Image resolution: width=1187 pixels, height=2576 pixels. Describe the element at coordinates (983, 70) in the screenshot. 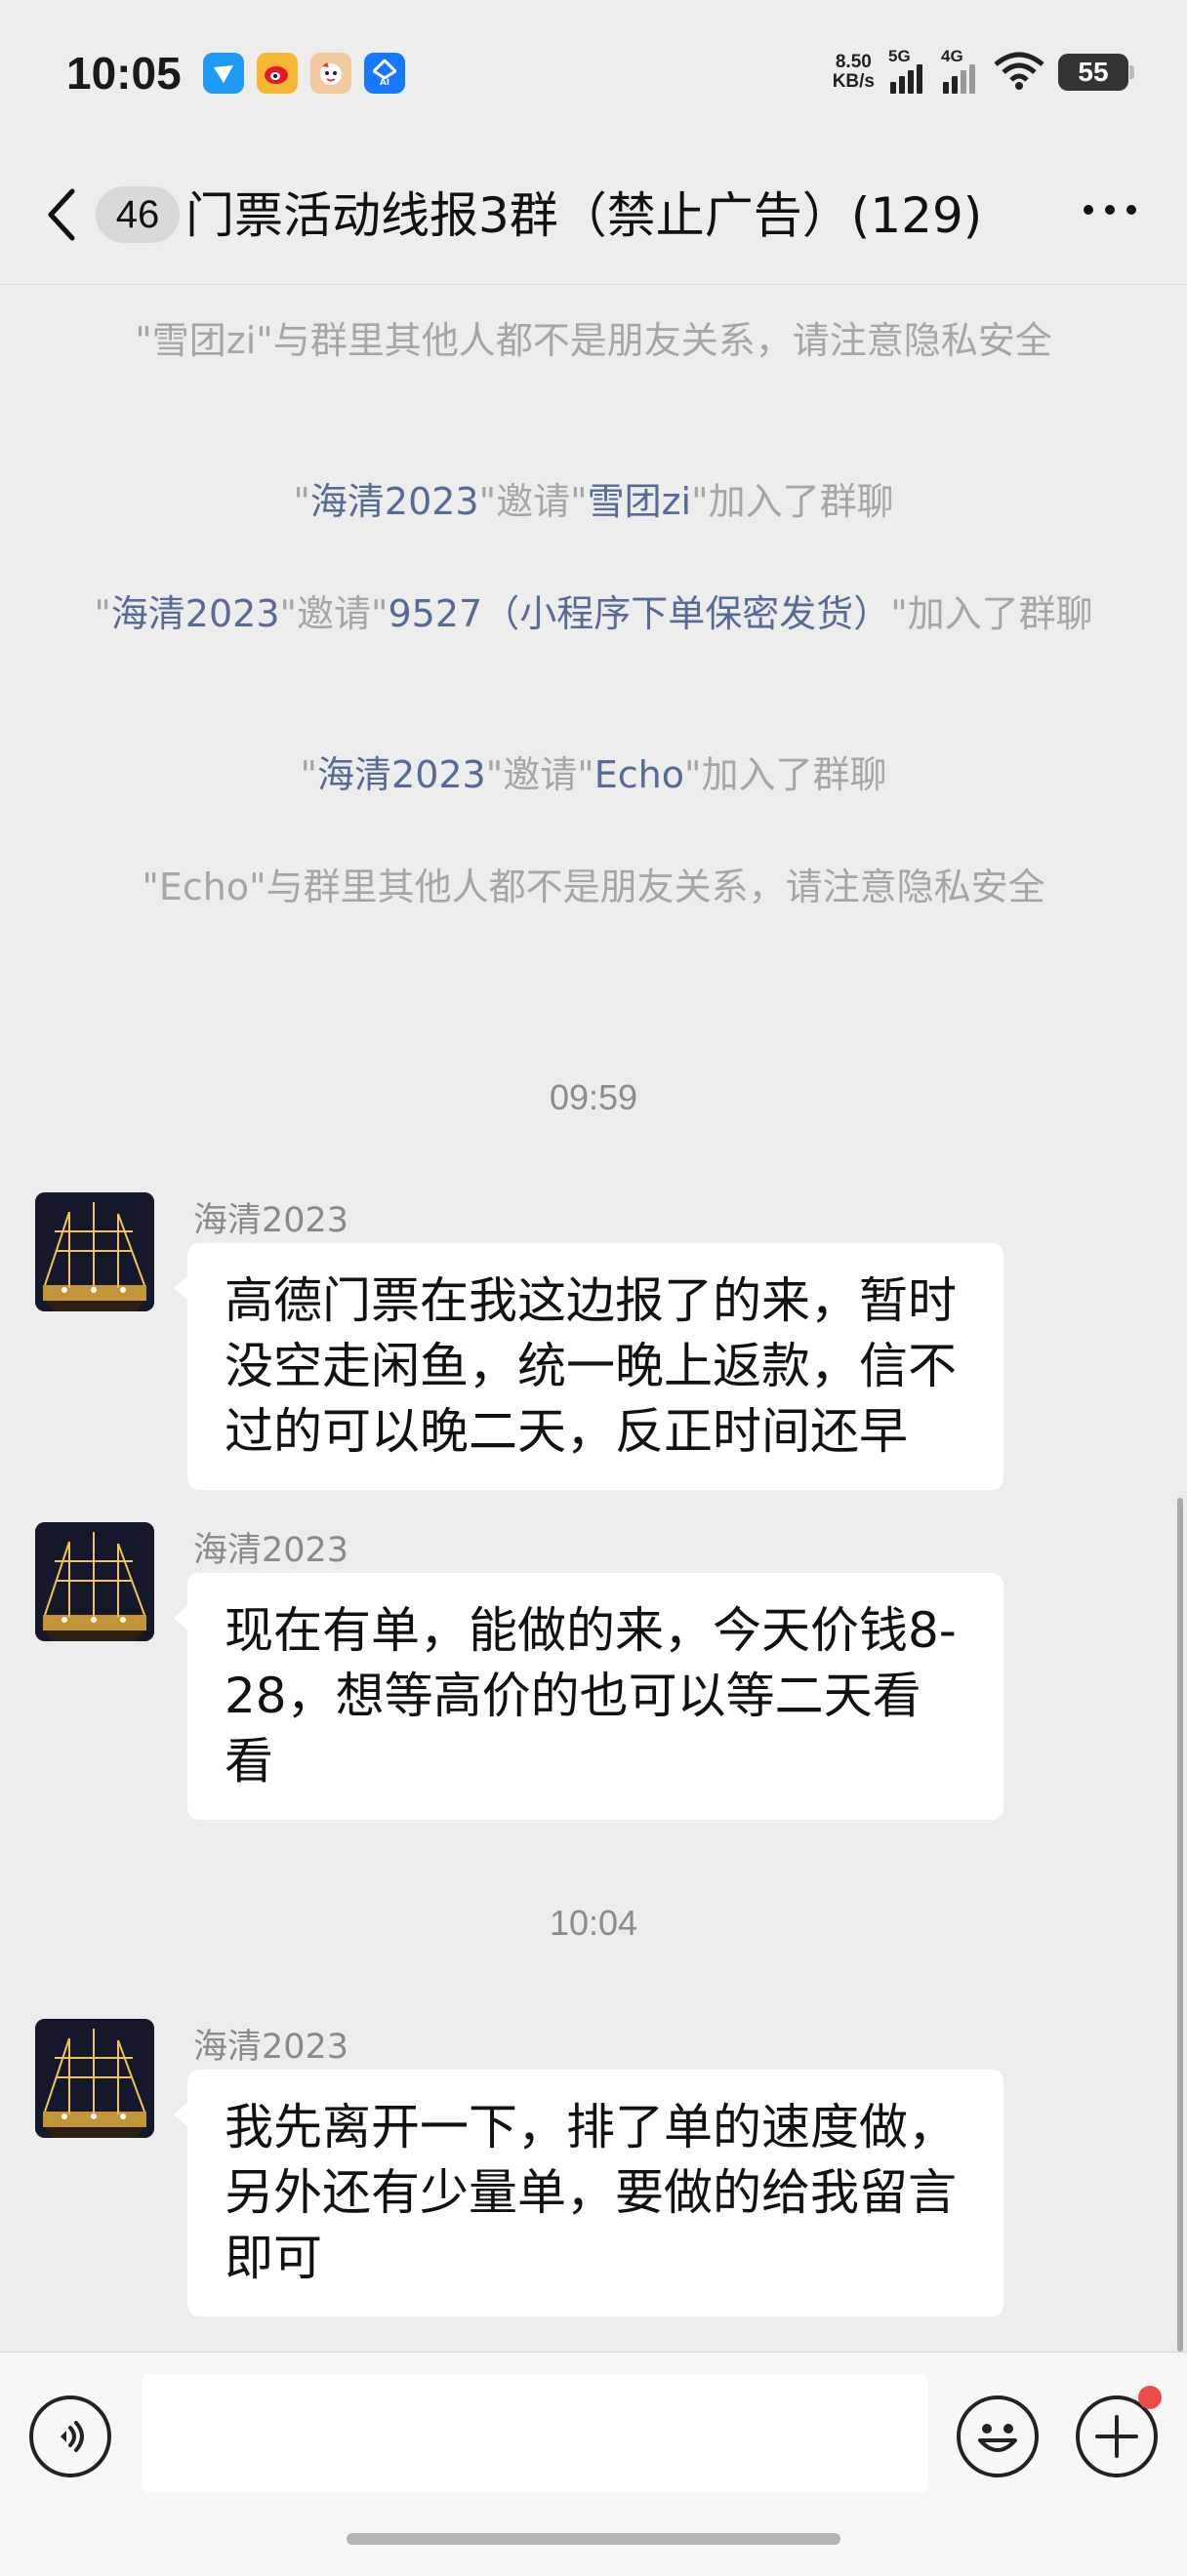

I see `status-indicators: 8.50 KB/s 5G 4G 55` at that location.